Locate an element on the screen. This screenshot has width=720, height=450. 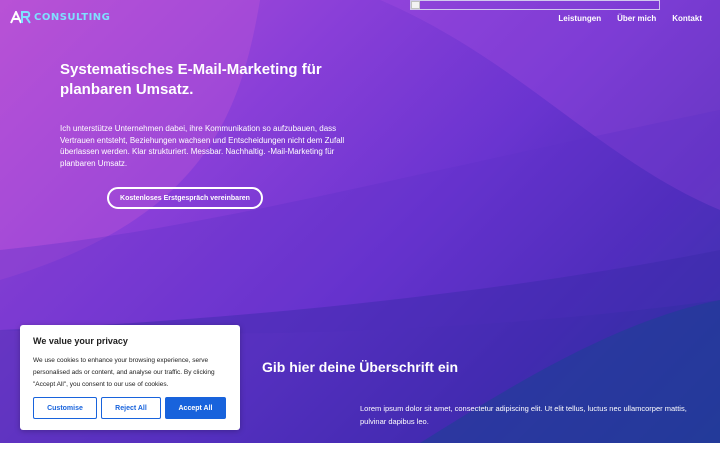
page-bottom-strip is located at coordinates (360, 446).